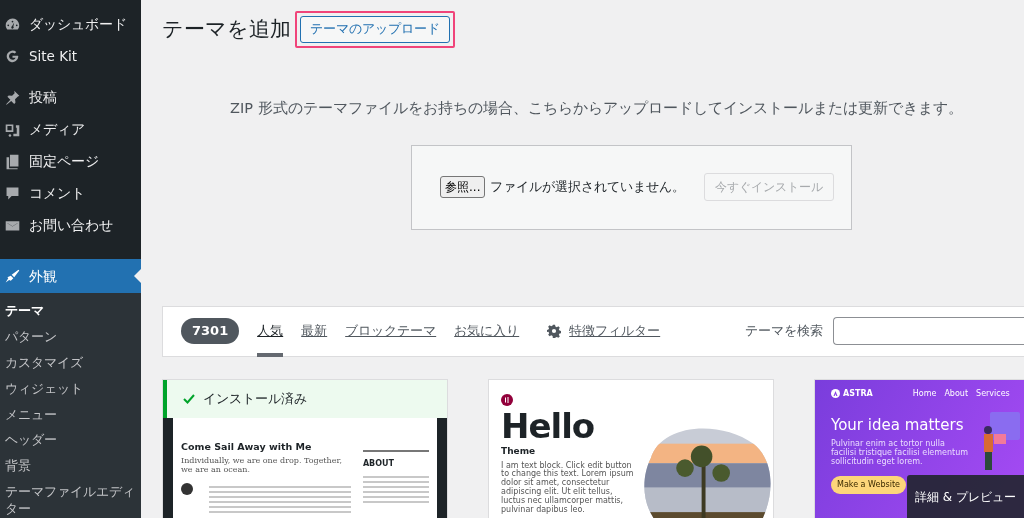  I want to click on description-text: ZIP 形式のテーマファイルをお持ちの場合、こちらからアップロードしてインストールまたは更新できます。, so click(597, 108).